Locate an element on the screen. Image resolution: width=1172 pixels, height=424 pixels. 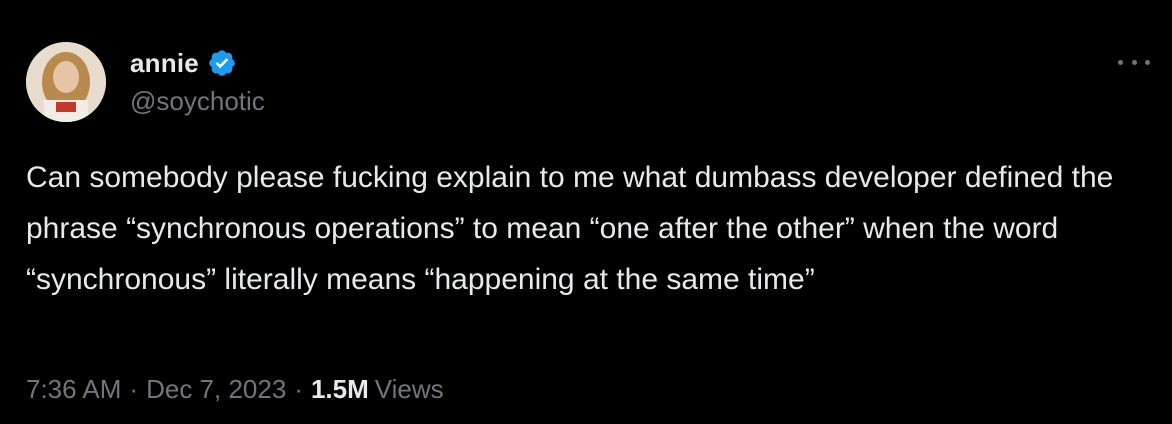
more-options-icon is located at coordinates (1134, 62).